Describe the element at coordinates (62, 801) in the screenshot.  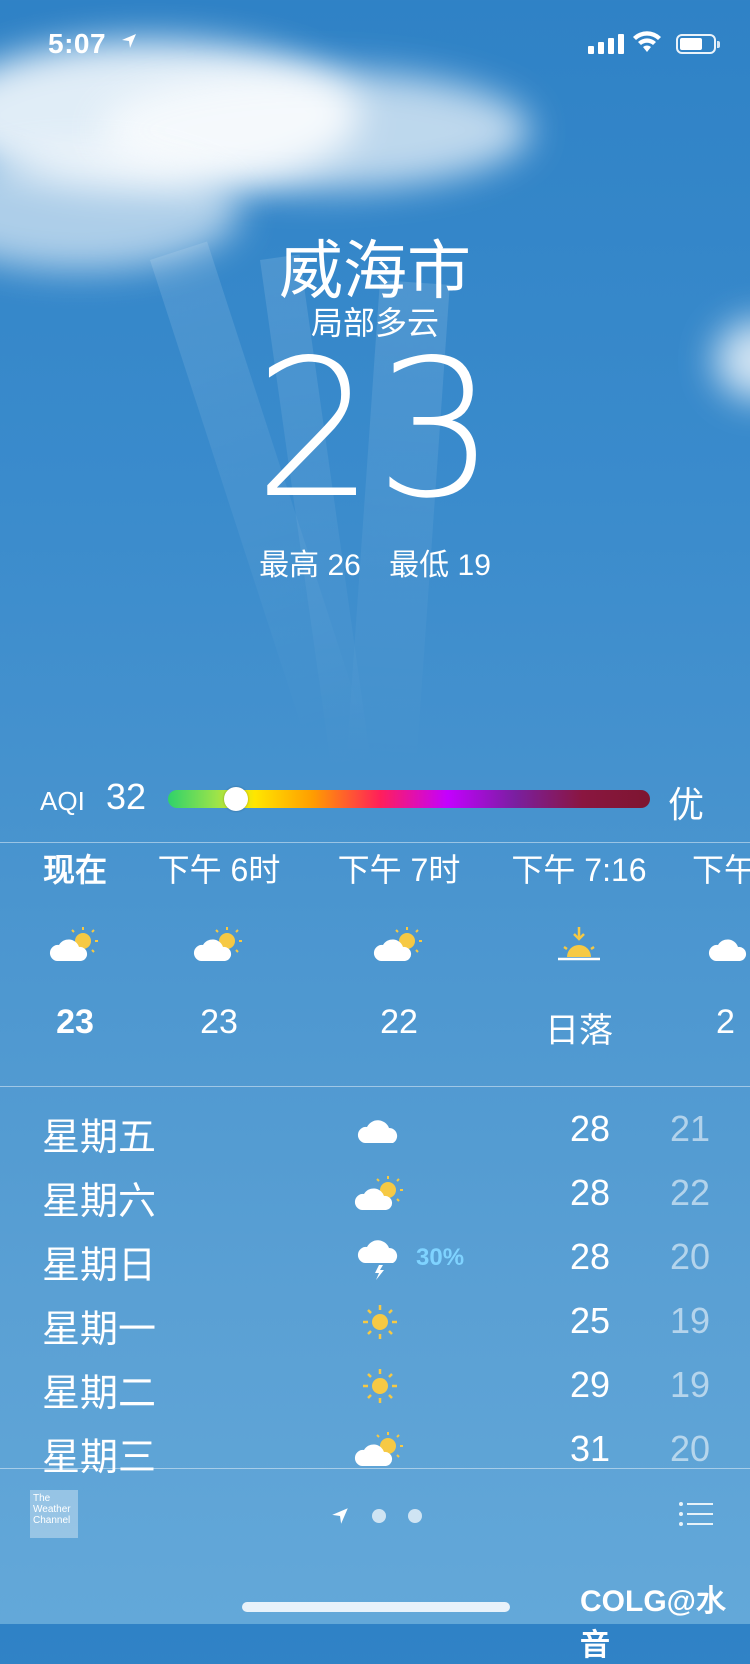
I see `aqi-label: AQI` at that location.